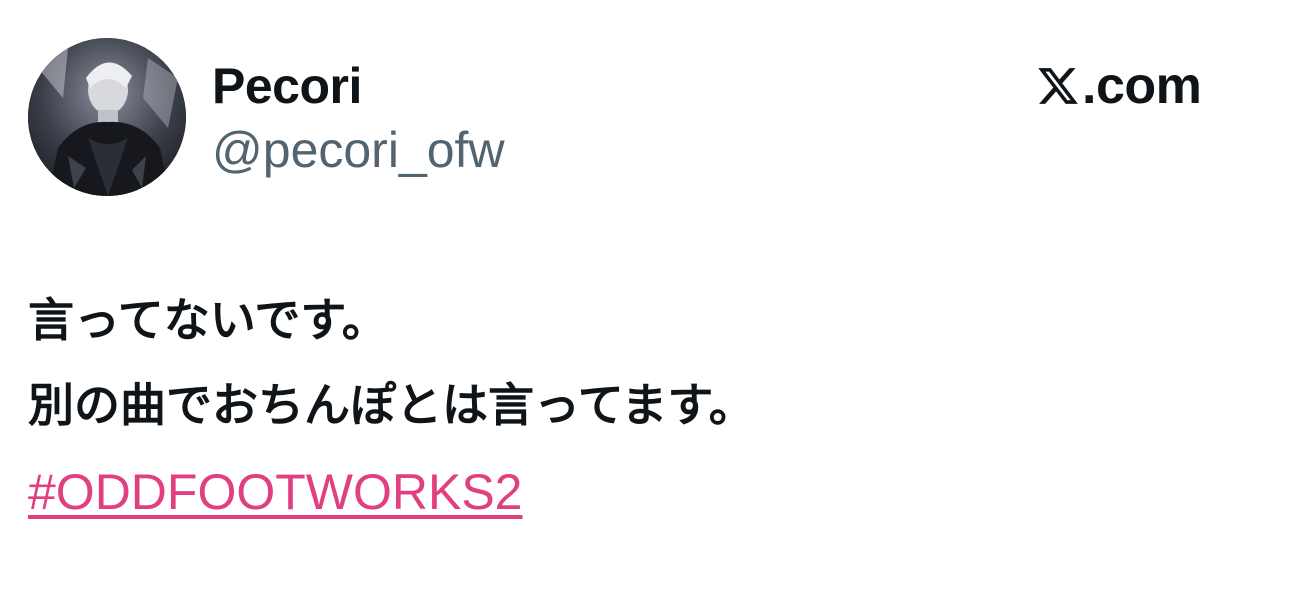 The width and height of the screenshot is (1290, 590). What do you see at coordinates (1142, 86) in the screenshot?
I see `brand-label: .com` at bounding box center [1142, 86].